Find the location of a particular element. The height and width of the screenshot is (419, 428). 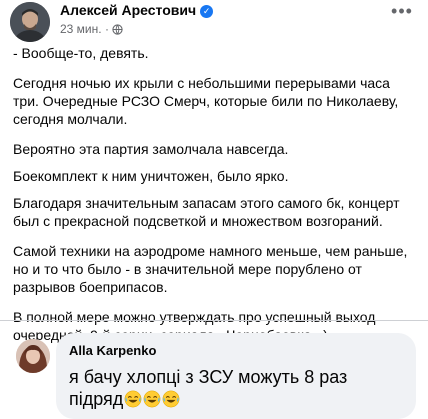

author-avatar is located at coordinates (30, 22).